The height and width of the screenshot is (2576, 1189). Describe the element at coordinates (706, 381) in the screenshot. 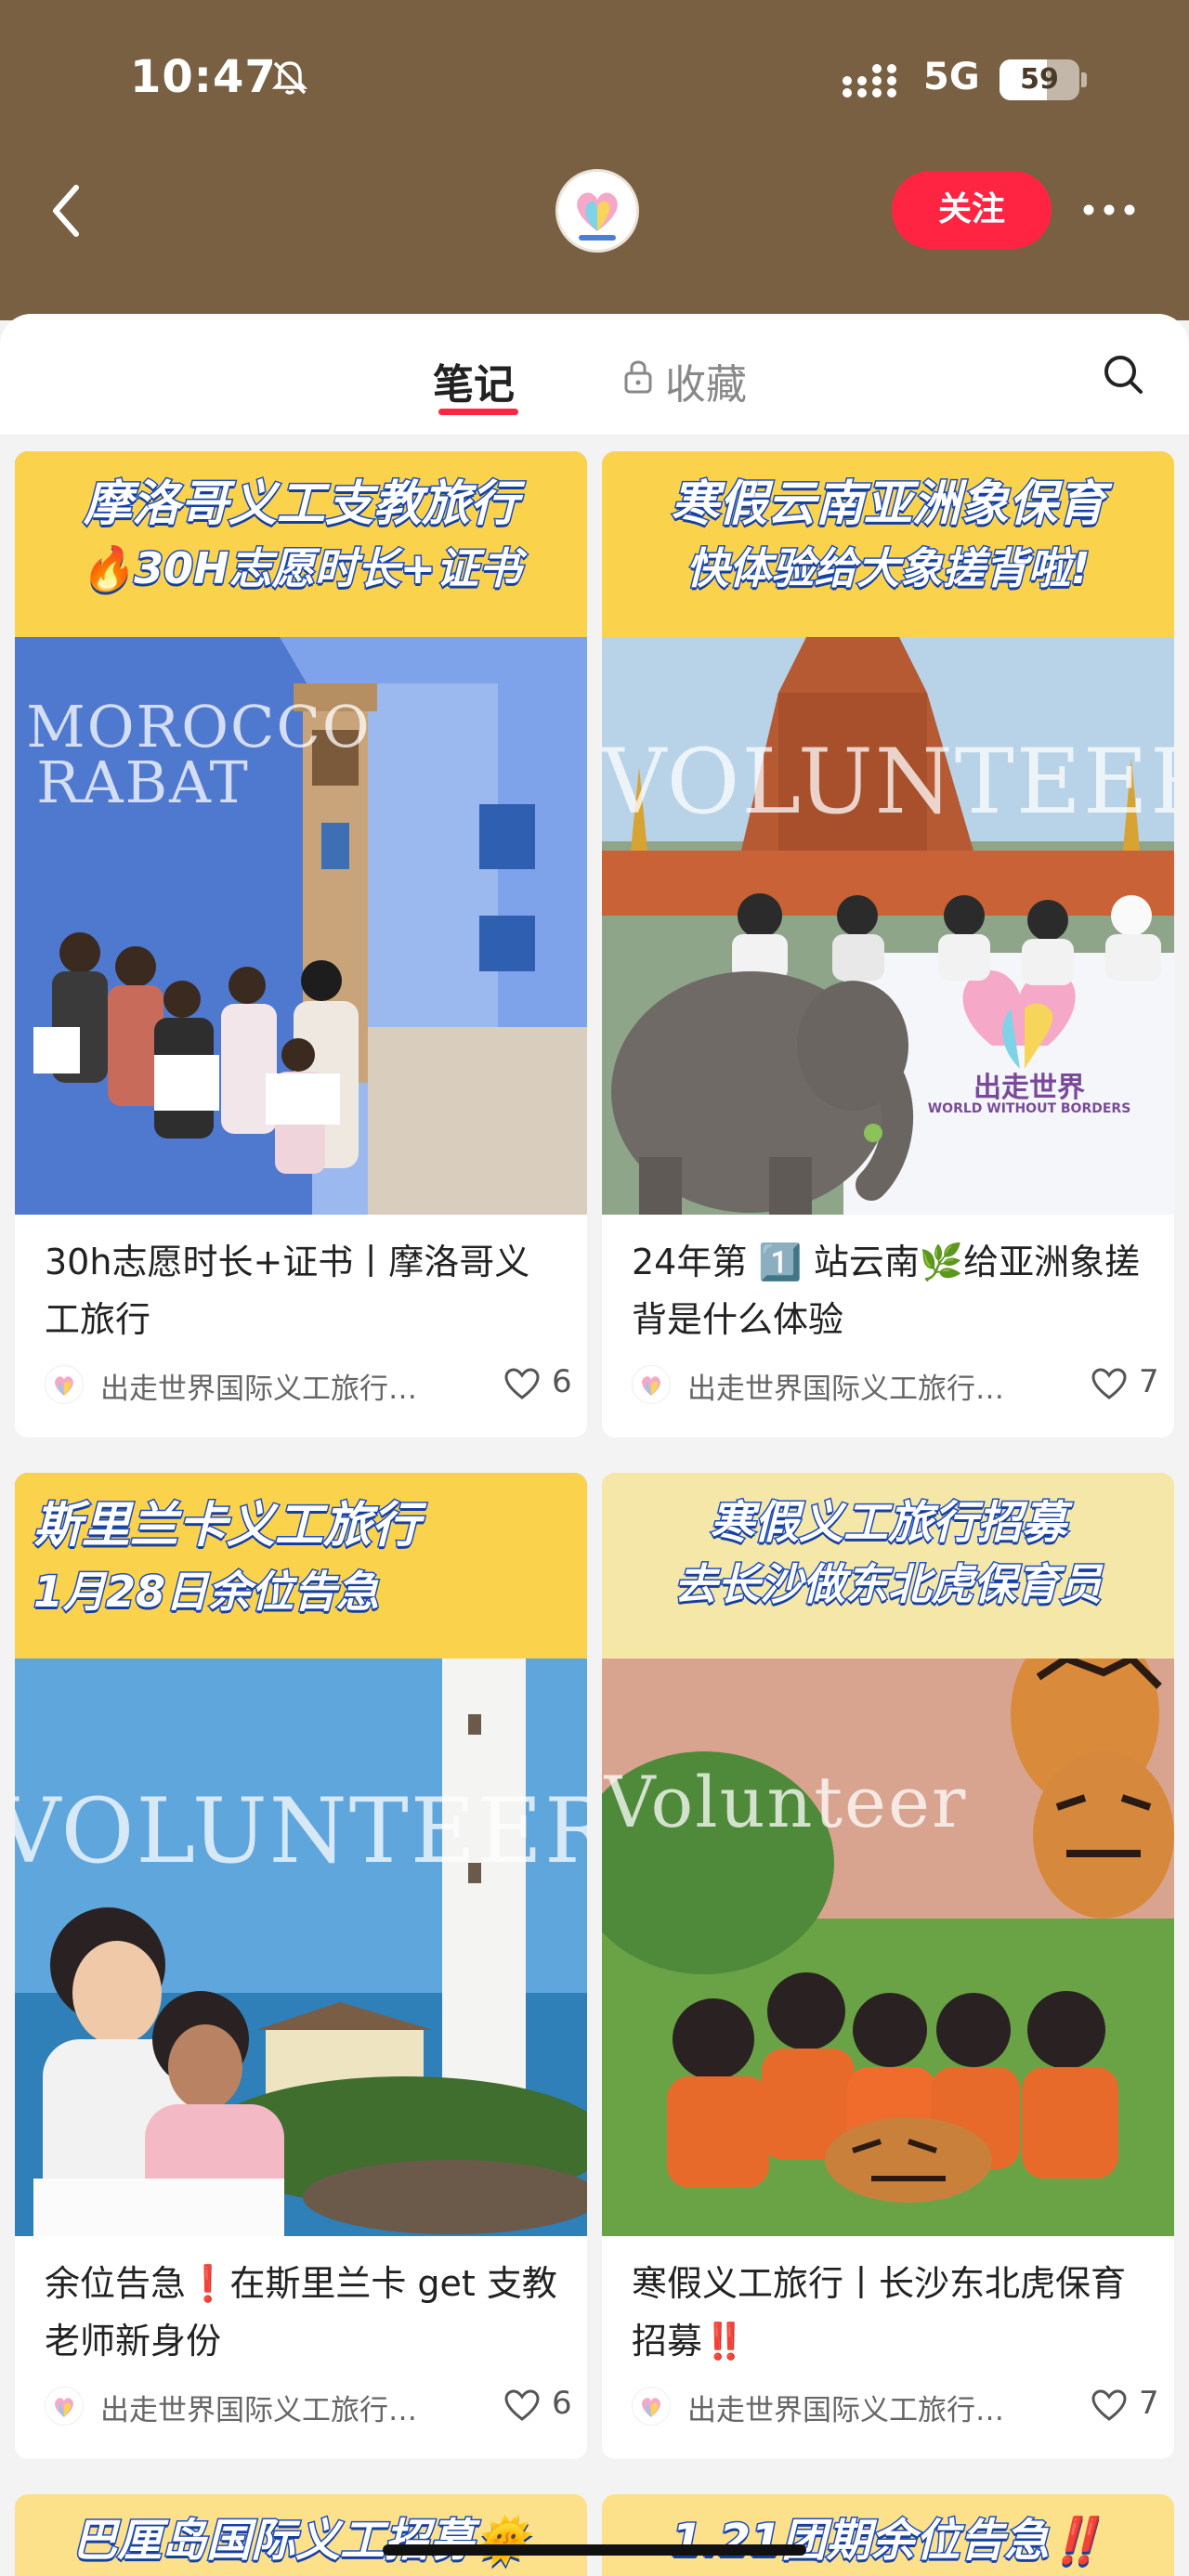

I see `tab-favorites: 收藏` at that location.